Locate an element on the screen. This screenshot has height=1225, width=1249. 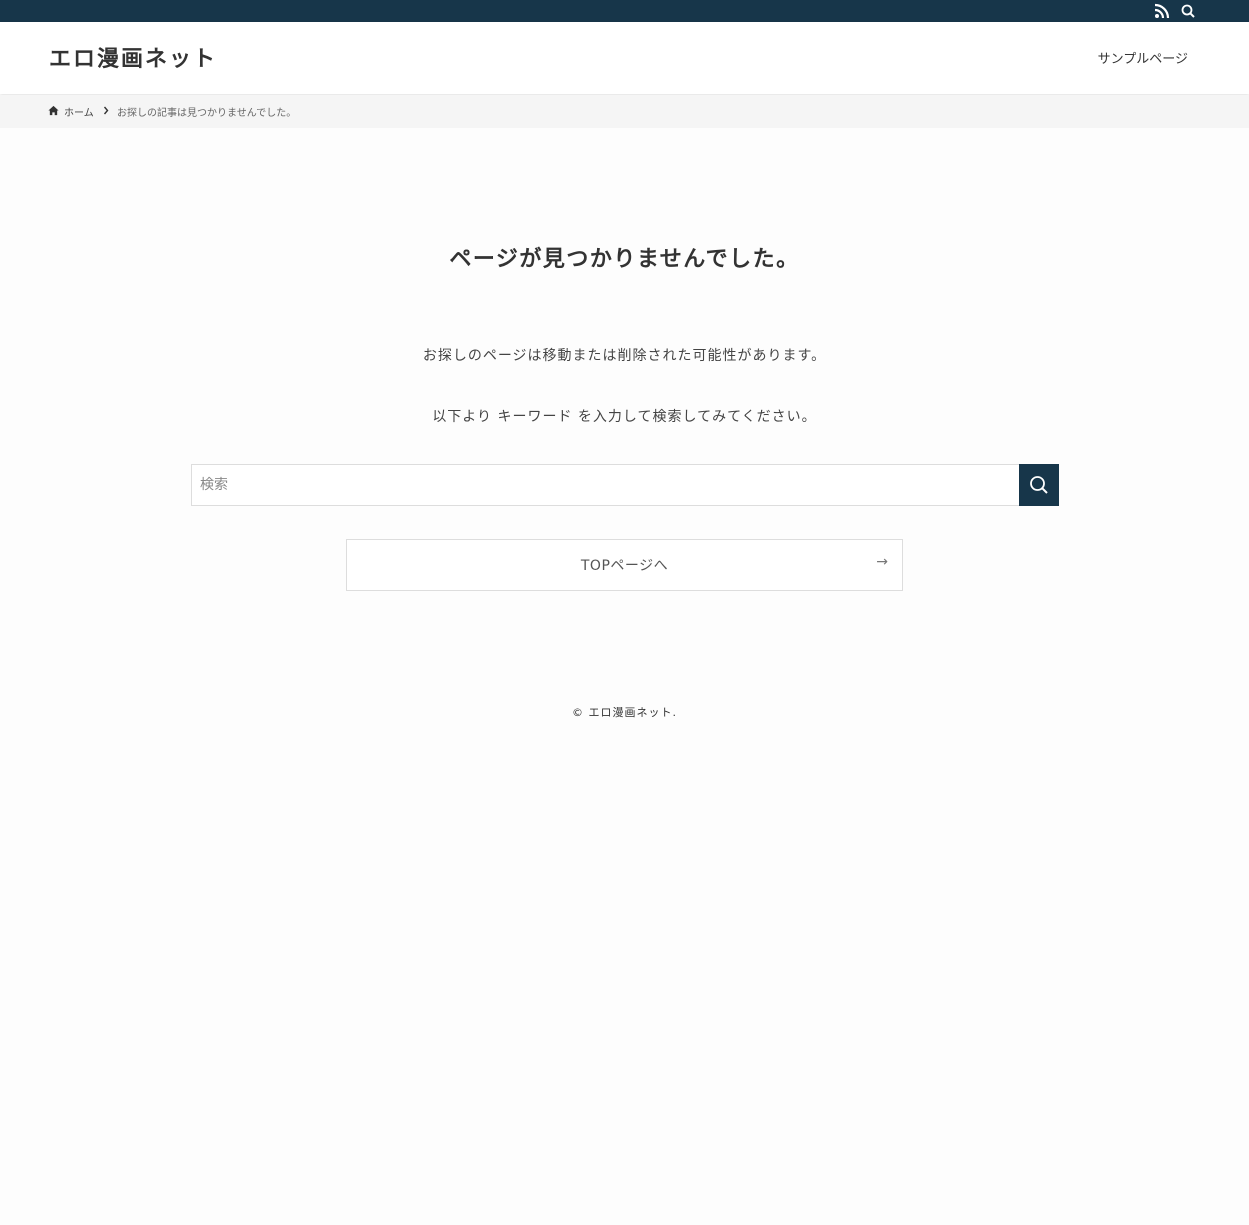
top-bar is located at coordinates (624, 11).